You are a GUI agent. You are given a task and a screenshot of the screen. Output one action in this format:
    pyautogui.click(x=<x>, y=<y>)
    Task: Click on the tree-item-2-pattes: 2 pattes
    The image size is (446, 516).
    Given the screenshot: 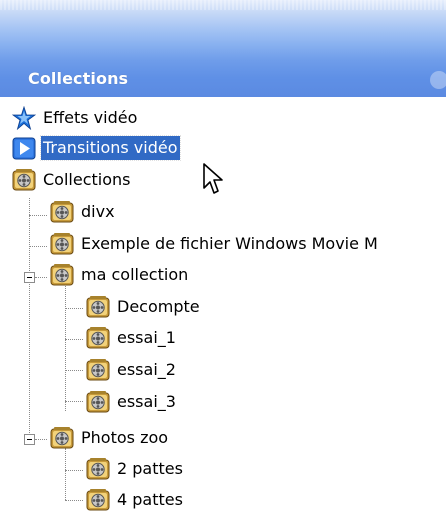 What is the action you would take?
    pyautogui.click(x=135, y=469)
    